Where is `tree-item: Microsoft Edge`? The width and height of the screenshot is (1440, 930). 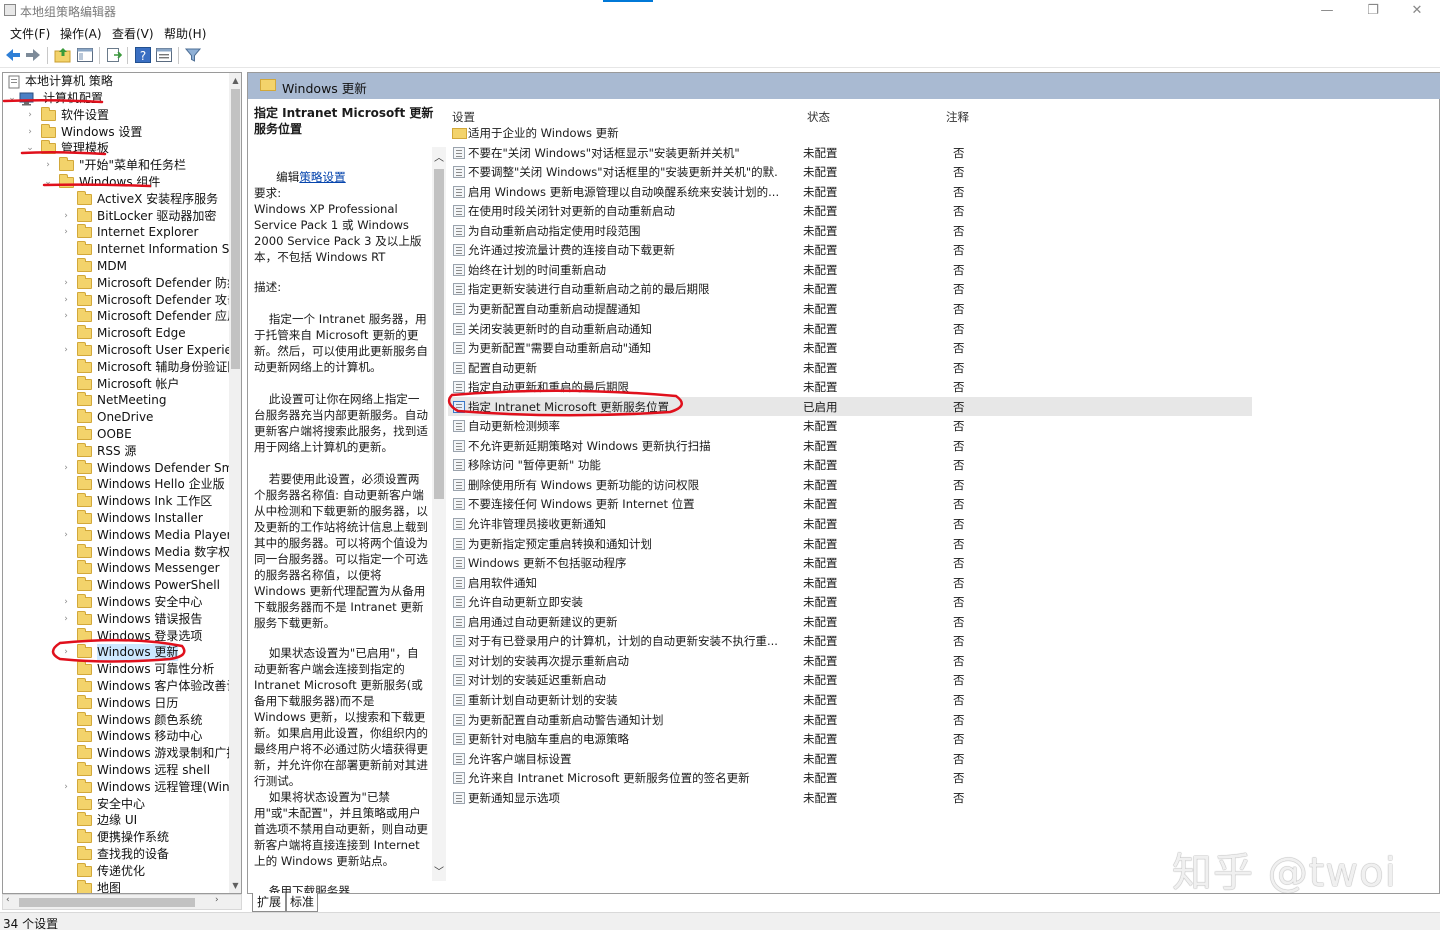 tree-item: Microsoft Edge is located at coordinates (145, 333).